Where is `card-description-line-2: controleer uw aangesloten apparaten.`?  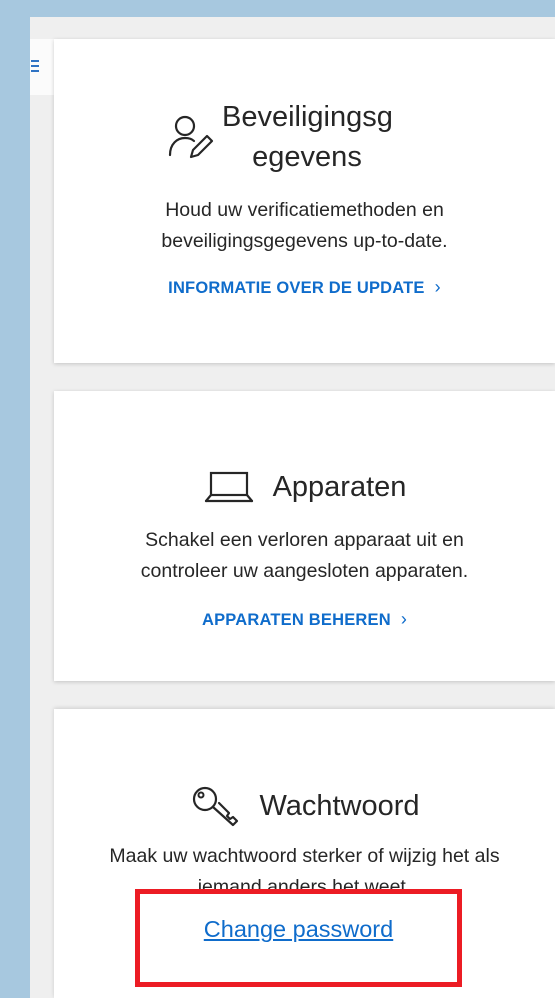
card-description-line-2: controleer uw aangesloten apparaten. is located at coordinates (304, 571).